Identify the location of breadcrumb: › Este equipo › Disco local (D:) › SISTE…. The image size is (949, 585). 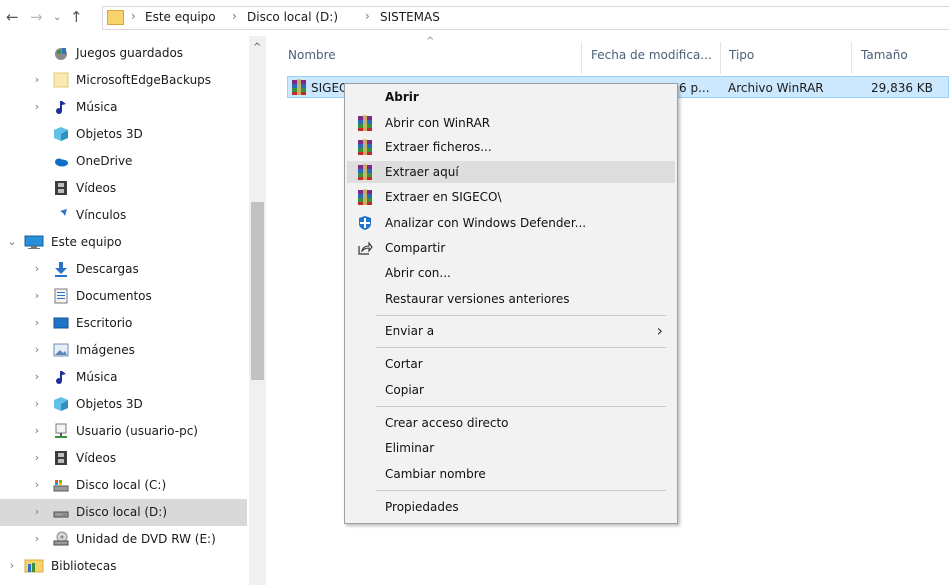
(525, 18).